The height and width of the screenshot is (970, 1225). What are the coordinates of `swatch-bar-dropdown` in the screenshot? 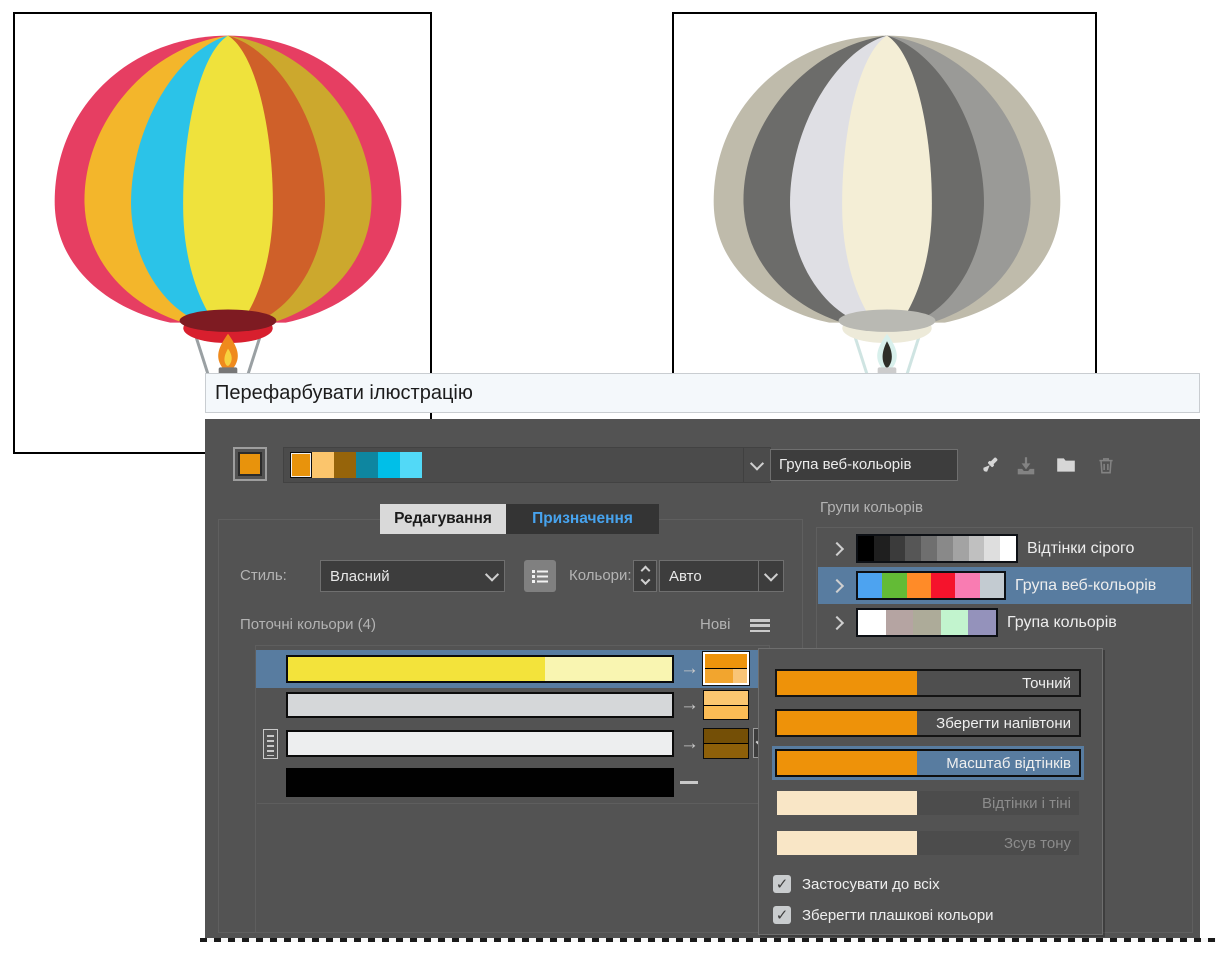 It's located at (756, 465).